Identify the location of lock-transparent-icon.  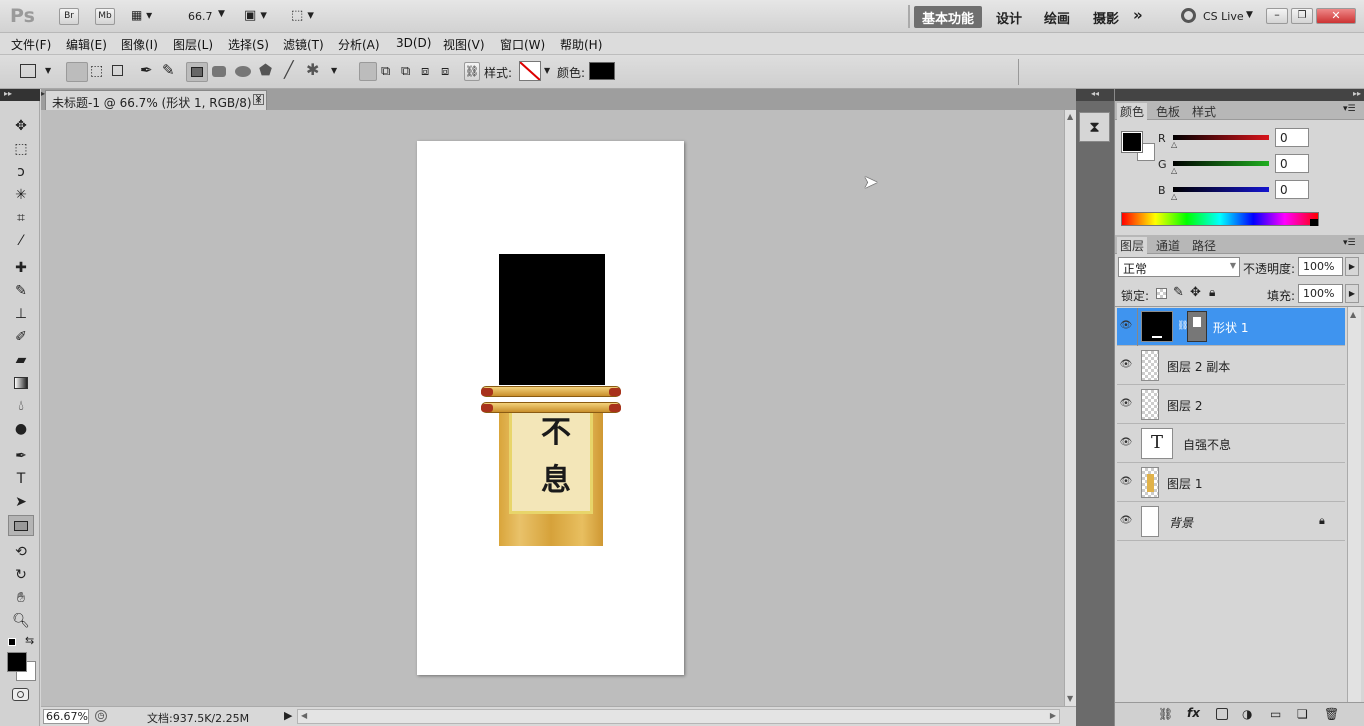
(1161, 293).